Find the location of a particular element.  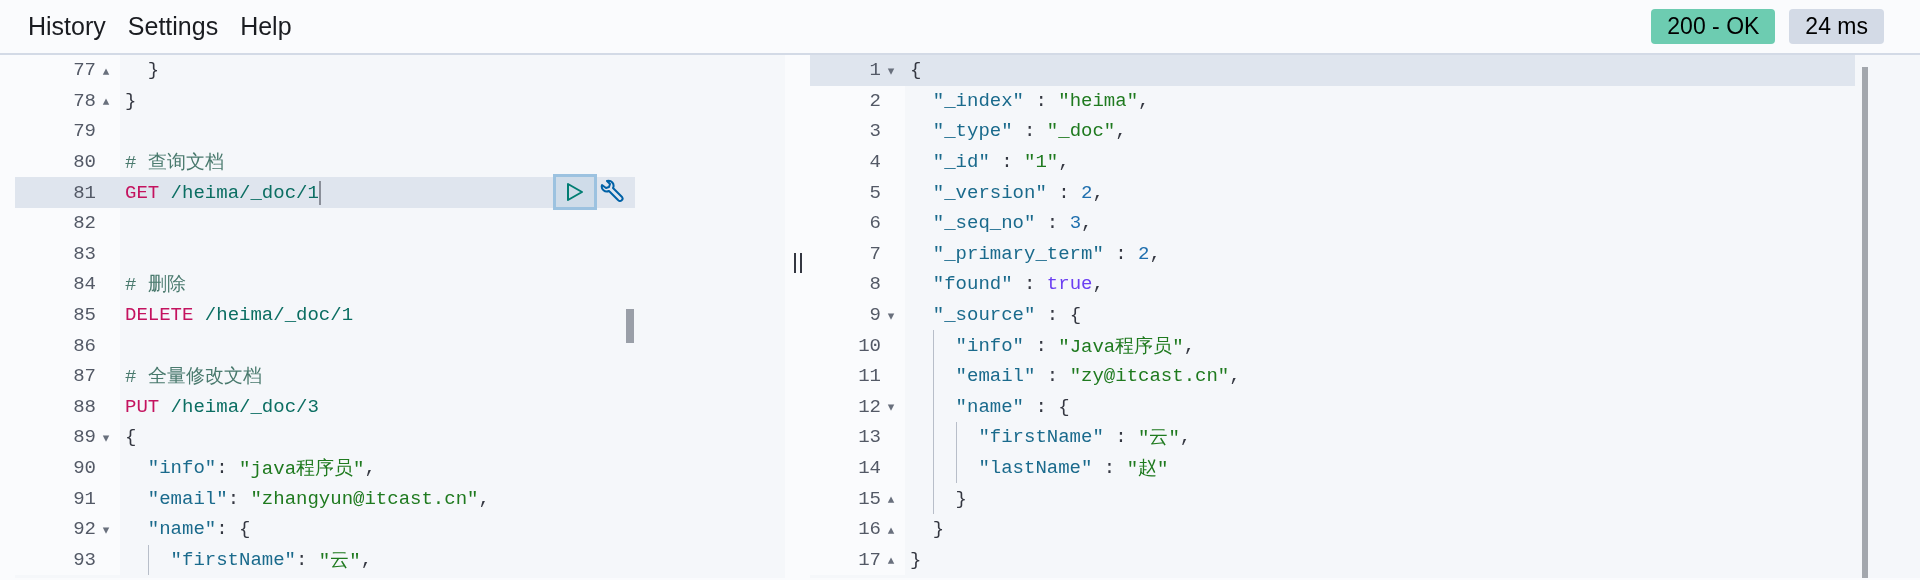

line-number: 10 is located at coordinates (869, 345).